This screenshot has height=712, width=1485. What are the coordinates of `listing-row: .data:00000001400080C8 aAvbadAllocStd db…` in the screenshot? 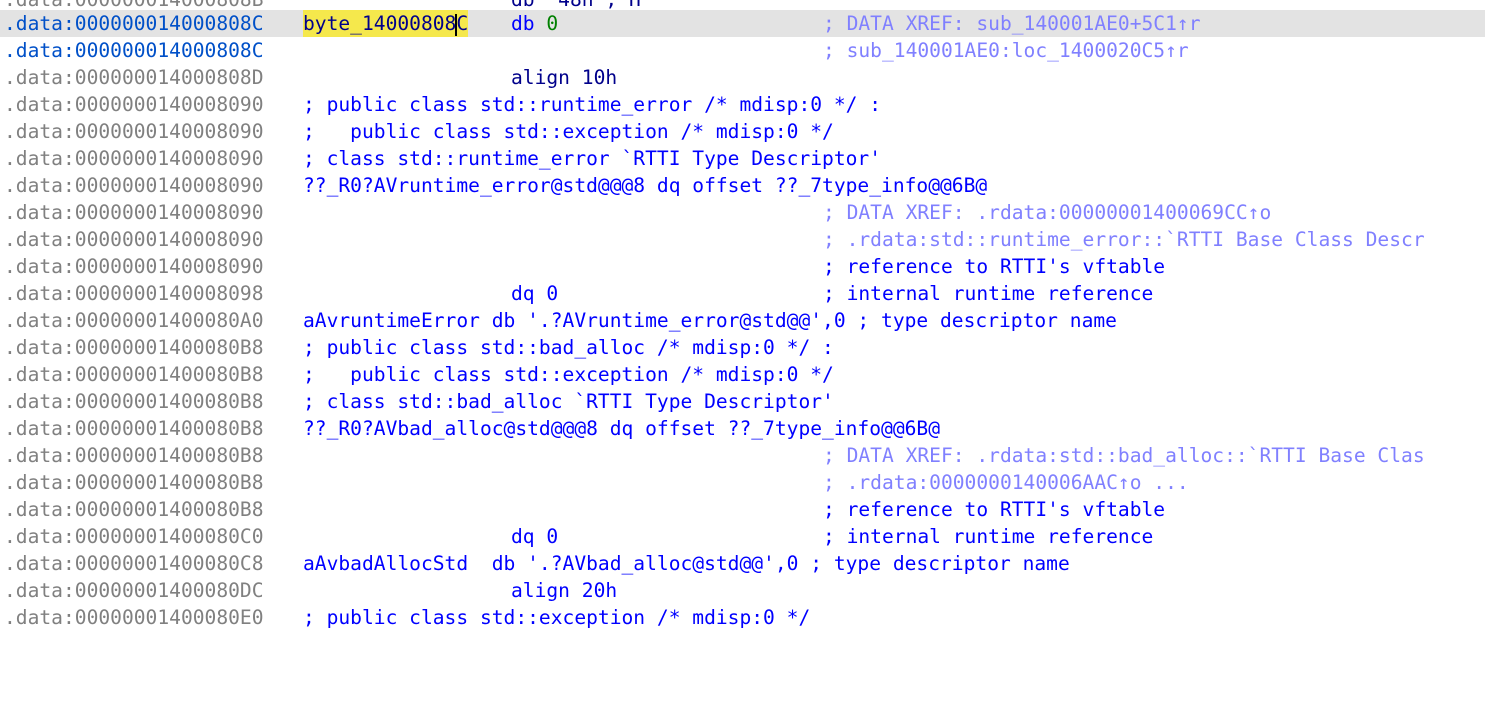 It's located at (742, 563).